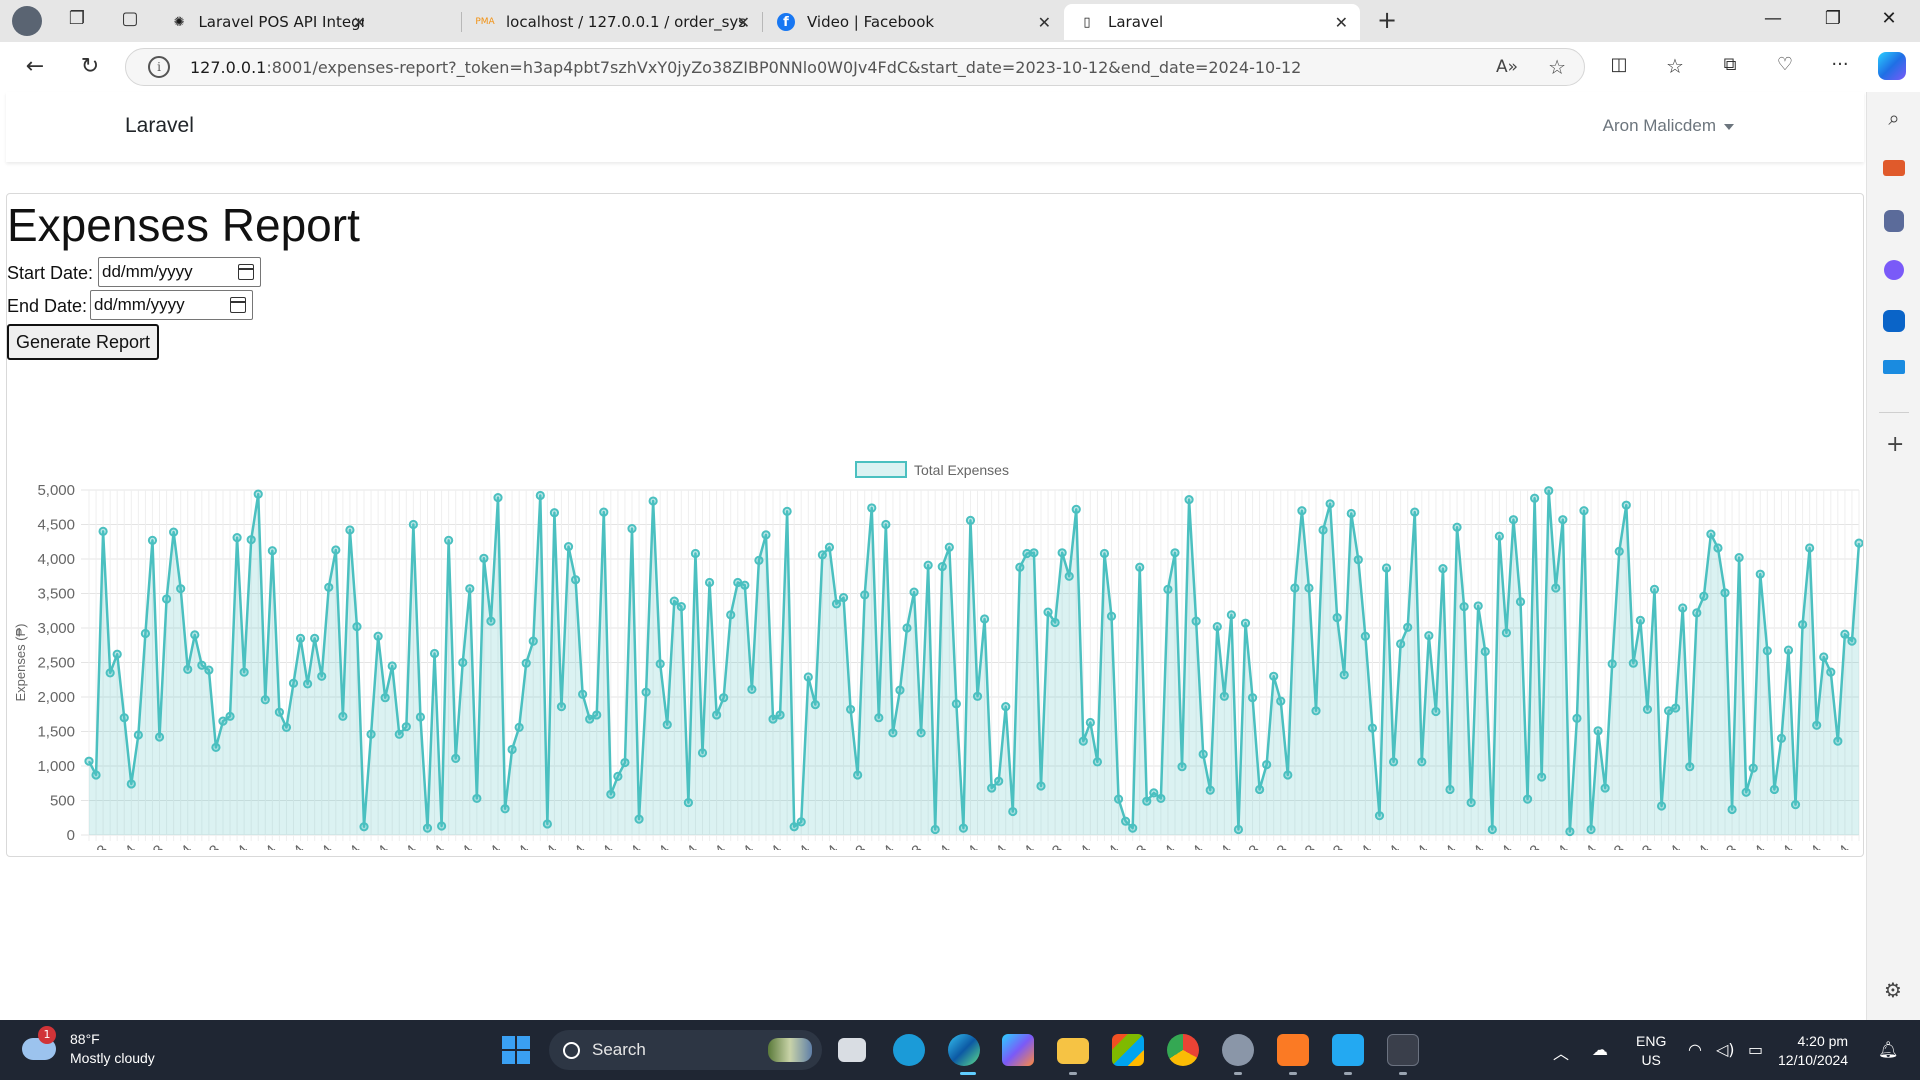 The image size is (1920, 1080). What do you see at coordinates (913, 22) in the screenshot?
I see `tab-facebook: f Video | Facebook ✕` at bounding box center [913, 22].